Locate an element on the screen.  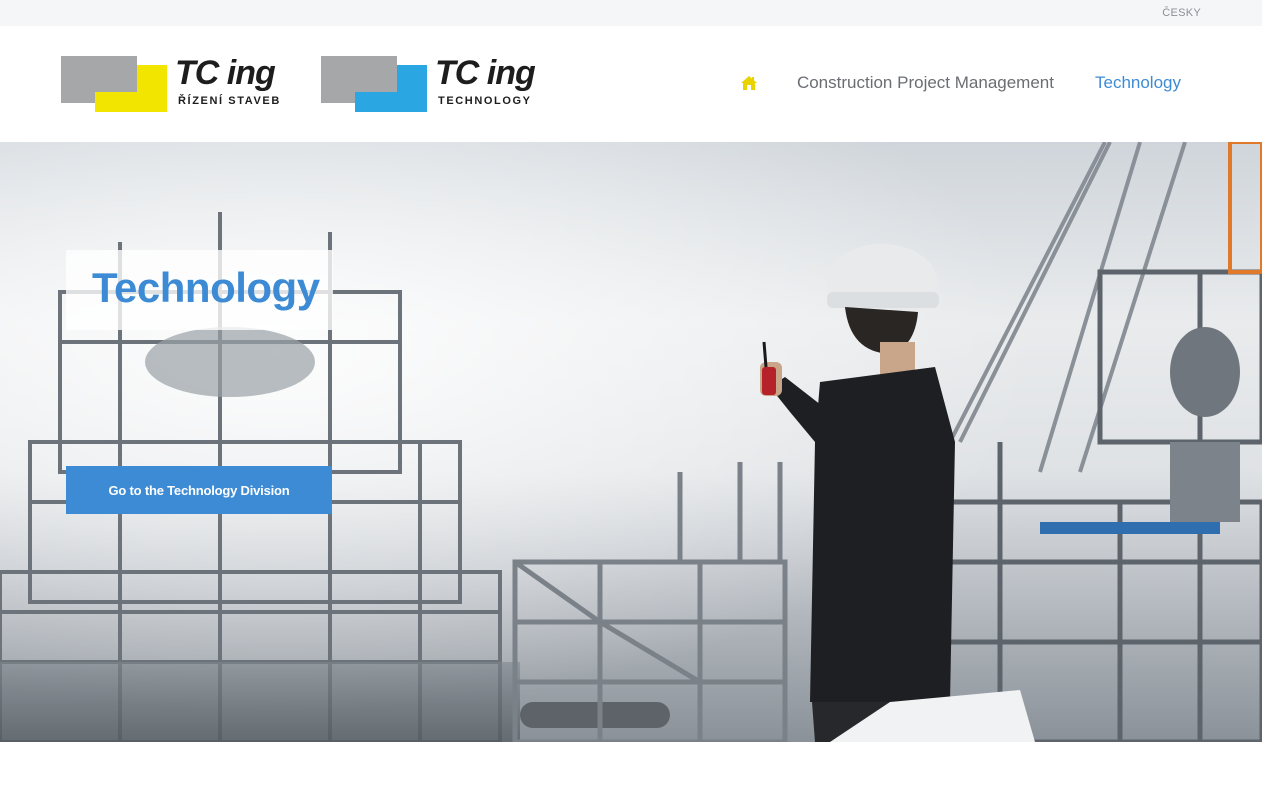
go-to-technology-division-button: Go to the Technology Division is located at coordinates (199, 490).